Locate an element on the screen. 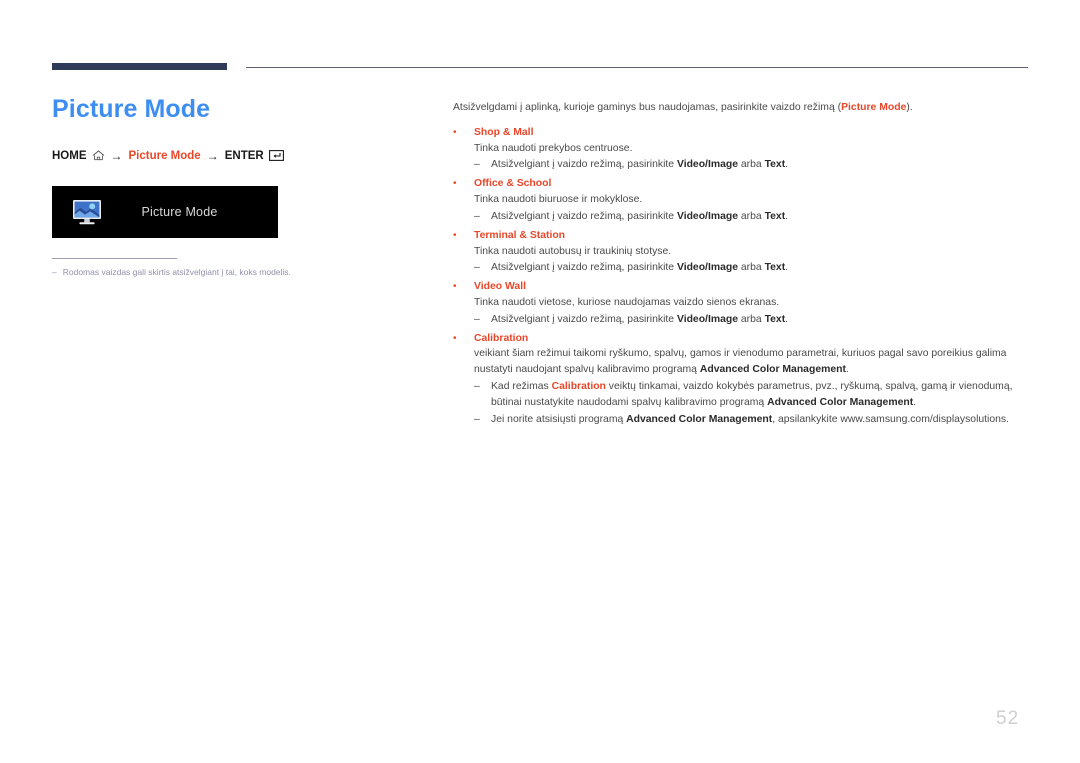 Image resolution: width=1080 pixels, height=763 pixels. calibration-sub-1-after: . is located at coordinates (915, 402).